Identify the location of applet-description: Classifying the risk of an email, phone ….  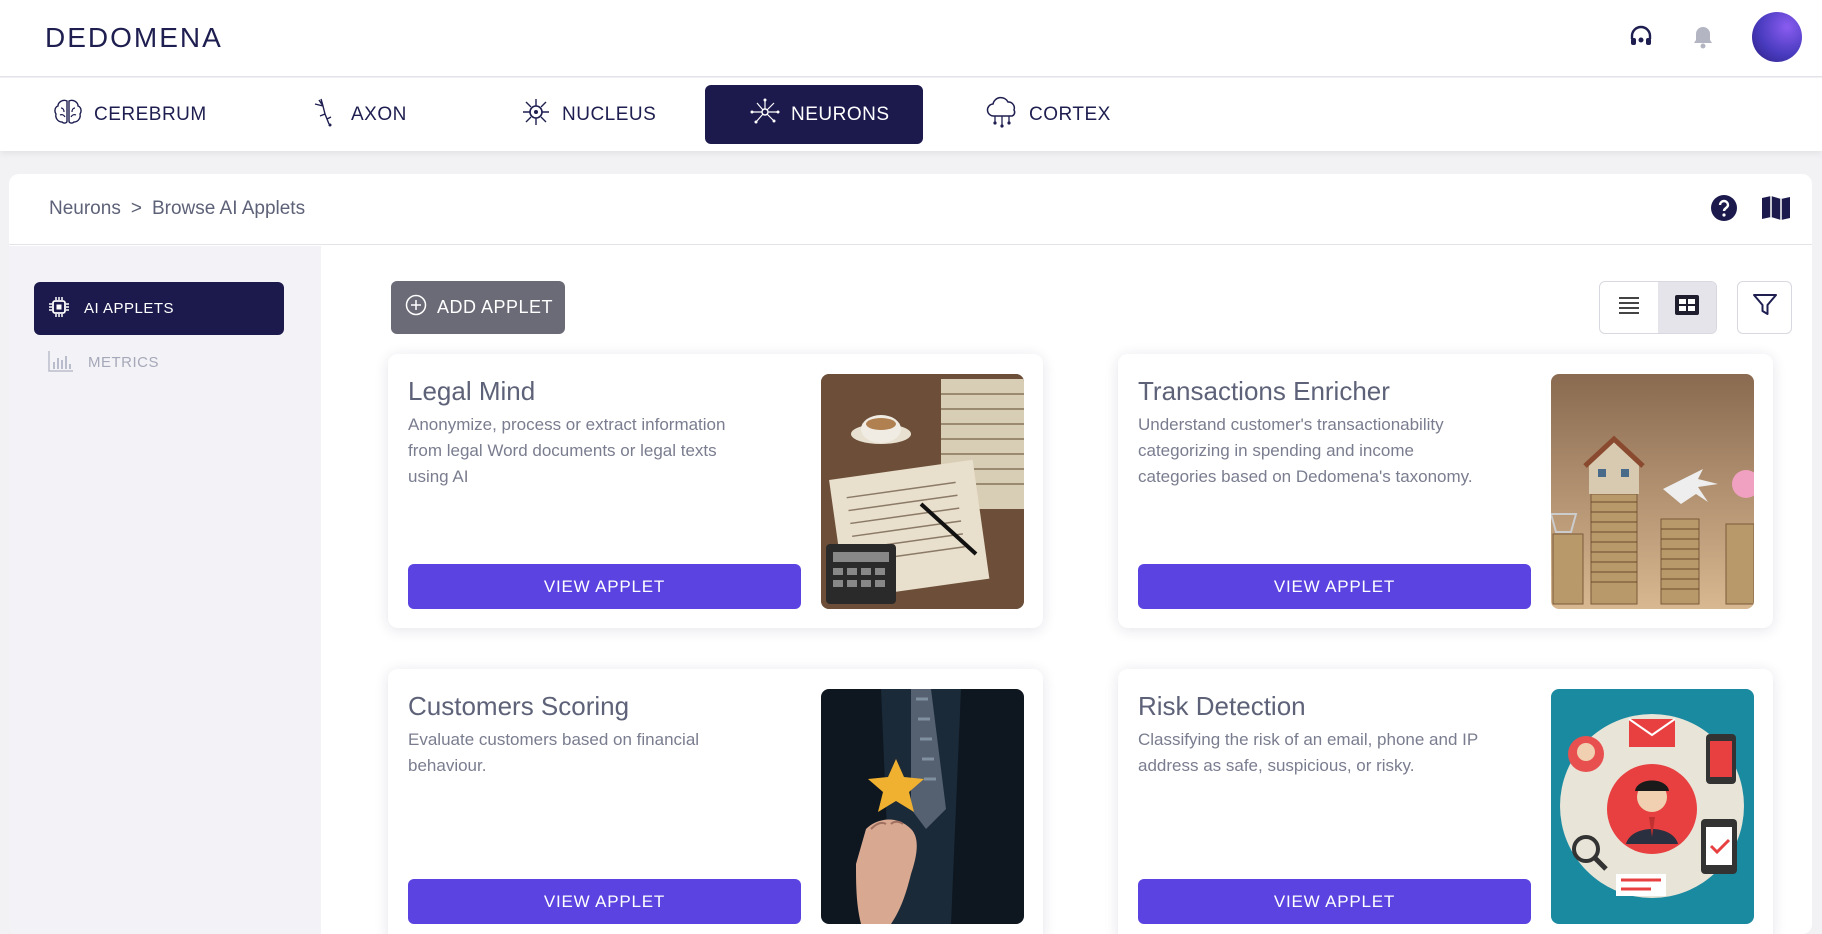
(1308, 752).